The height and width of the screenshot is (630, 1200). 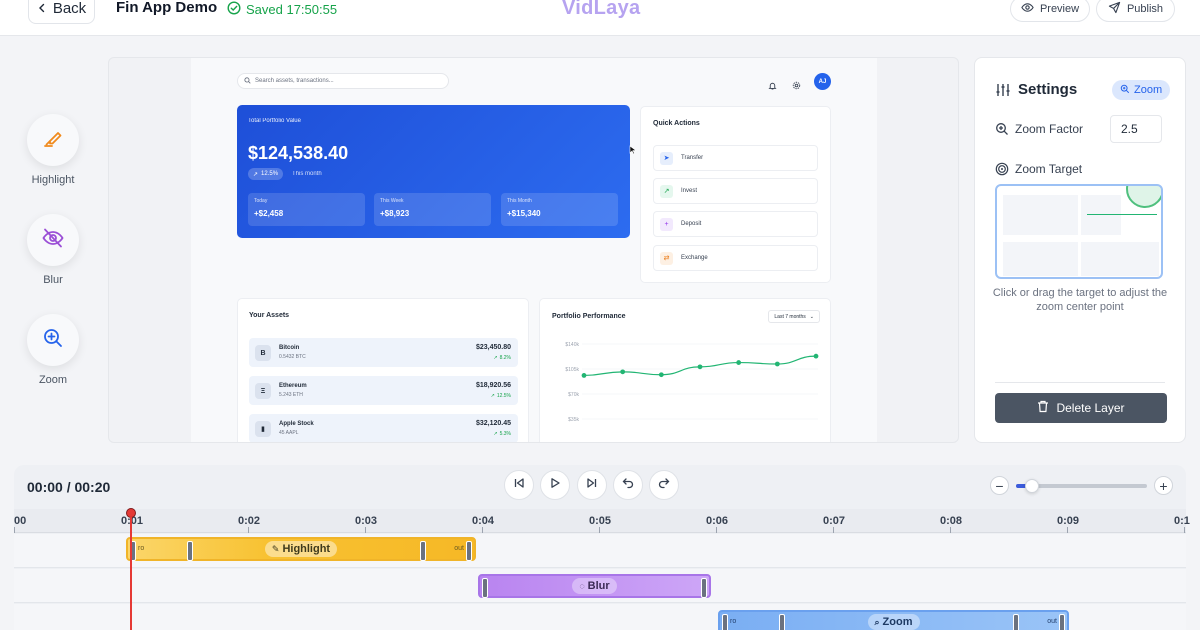 I want to click on play-button, so click(x=555, y=485).